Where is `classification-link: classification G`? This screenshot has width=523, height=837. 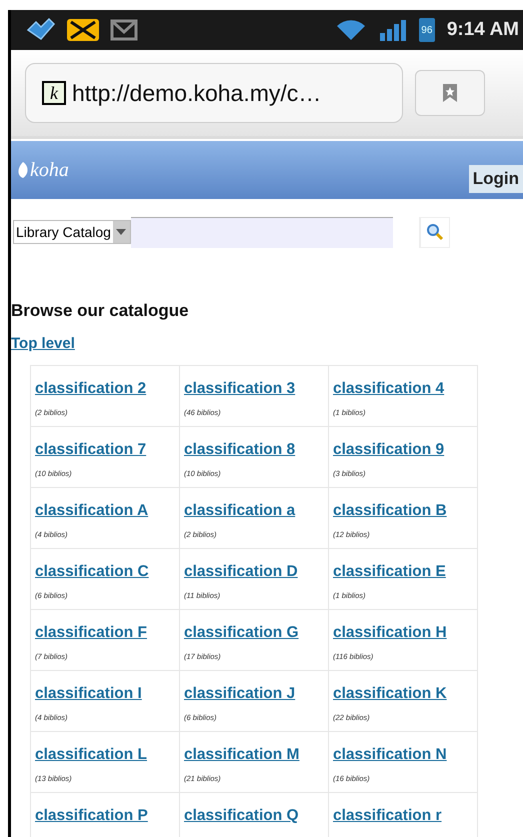 classification-link: classification G is located at coordinates (241, 632).